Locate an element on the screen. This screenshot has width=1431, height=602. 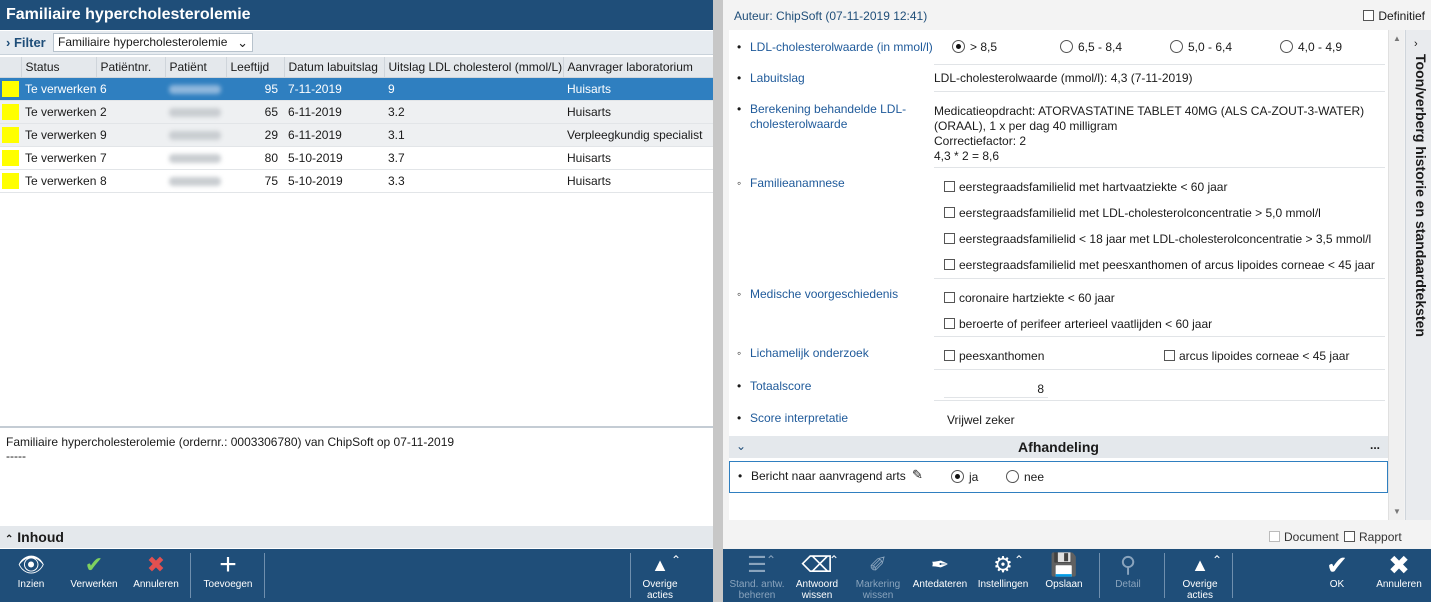
detail-button: ⚲ Detail is located at coordinates (1128, 575).